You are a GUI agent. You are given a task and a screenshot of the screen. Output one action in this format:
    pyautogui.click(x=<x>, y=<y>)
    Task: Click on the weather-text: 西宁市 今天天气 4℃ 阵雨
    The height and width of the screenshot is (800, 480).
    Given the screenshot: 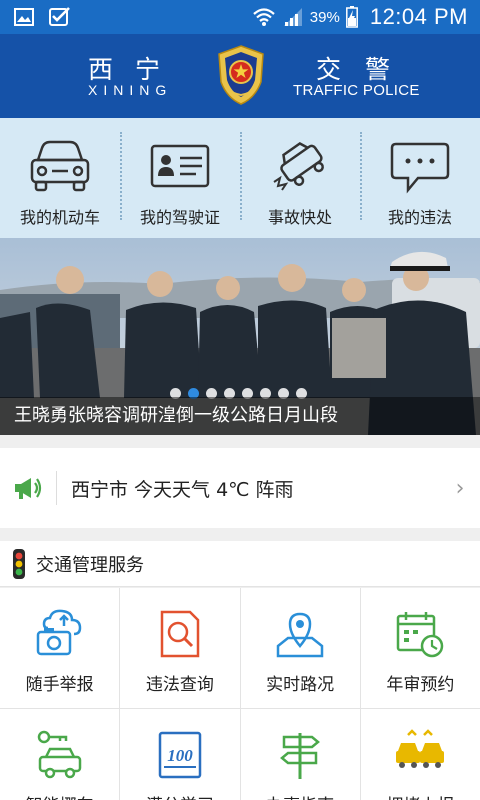 What is the action you would take?
    pyautogui.click(x=182, y=489)
    